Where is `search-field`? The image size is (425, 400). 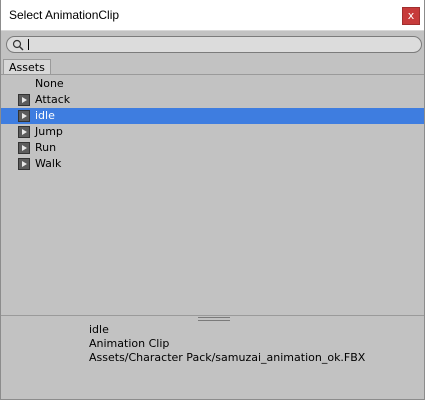
search-field is located at coordinates (214, 44).